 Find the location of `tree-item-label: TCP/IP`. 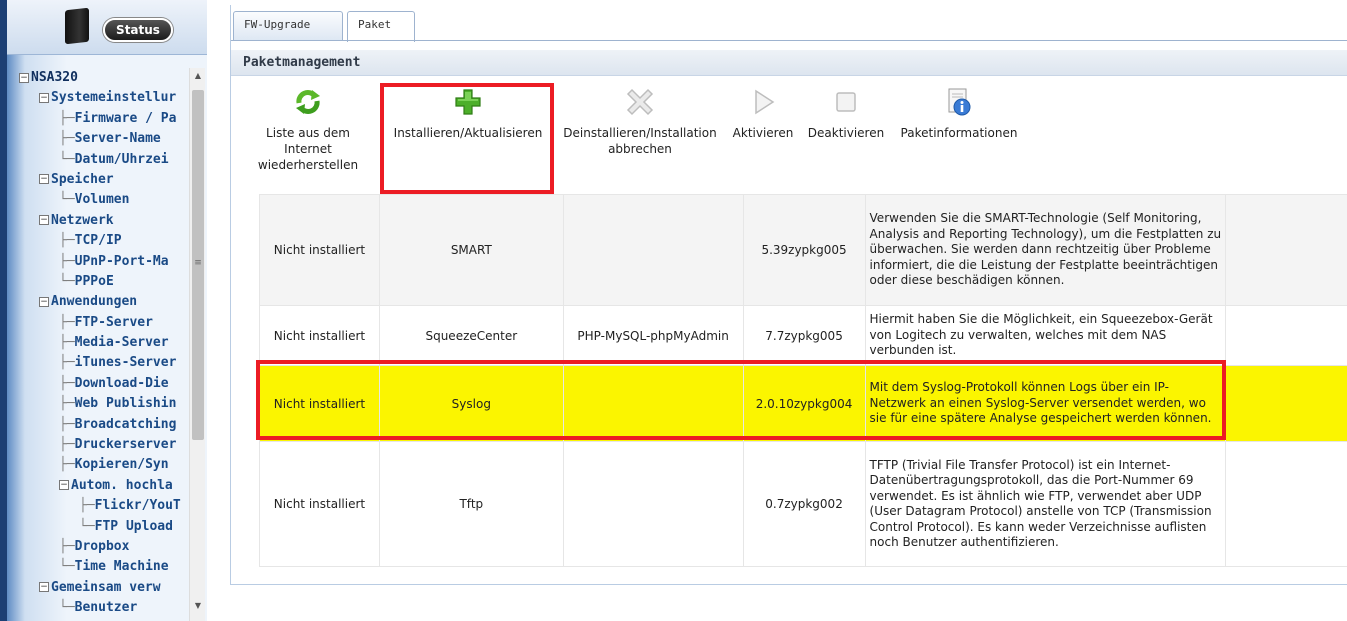

tree-item-label: TCP/IP is located at coordinates (98, 241).